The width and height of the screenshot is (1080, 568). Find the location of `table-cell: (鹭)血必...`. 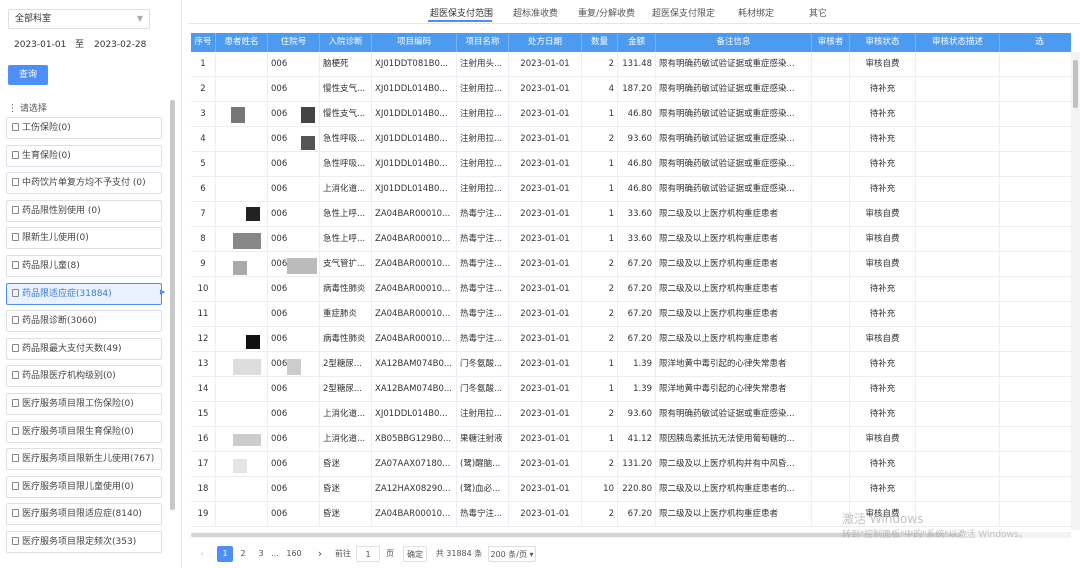

table-cell: (鹭)血必... is located at coordinates (483, 489).